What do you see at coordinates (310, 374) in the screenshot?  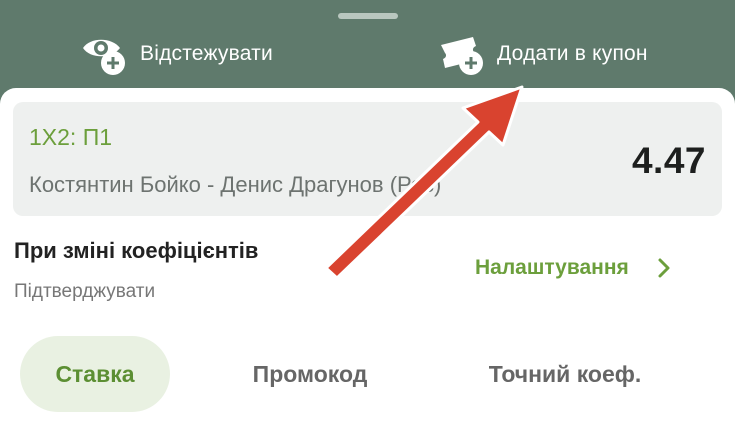 I see `tab-promocode: Промокод` at bounding box center [310, 374].